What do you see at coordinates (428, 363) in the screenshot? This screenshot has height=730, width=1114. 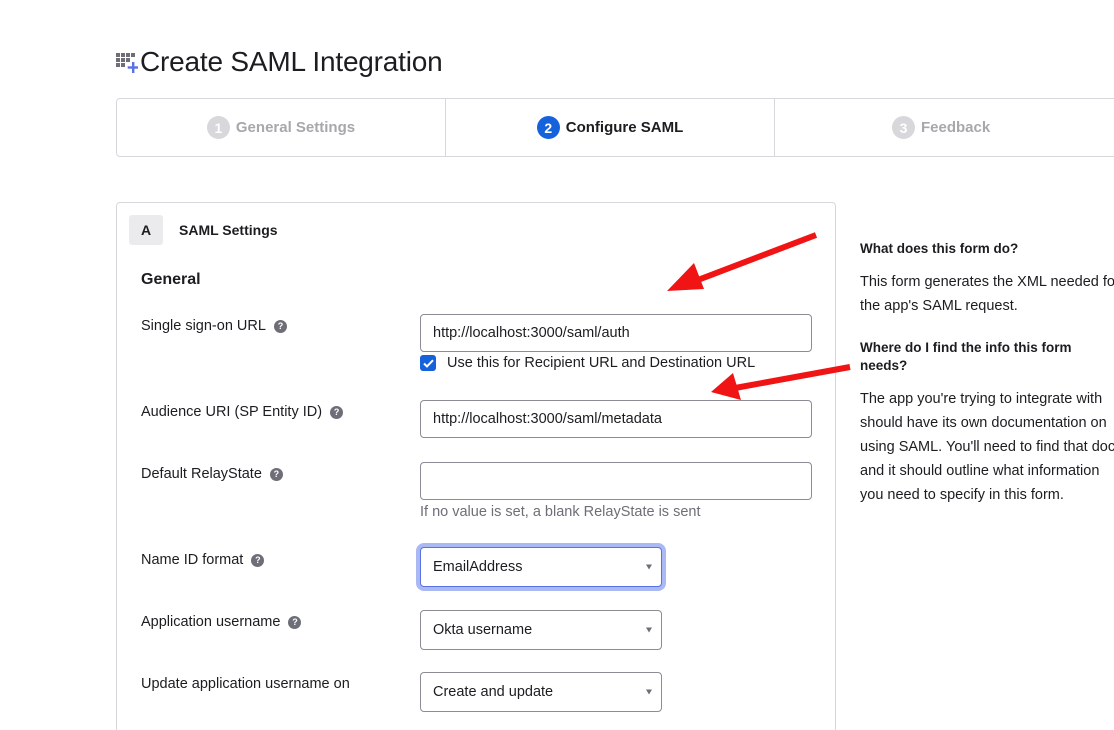 I see `recipient-url-checkbox` at bounding box center [428, 363].